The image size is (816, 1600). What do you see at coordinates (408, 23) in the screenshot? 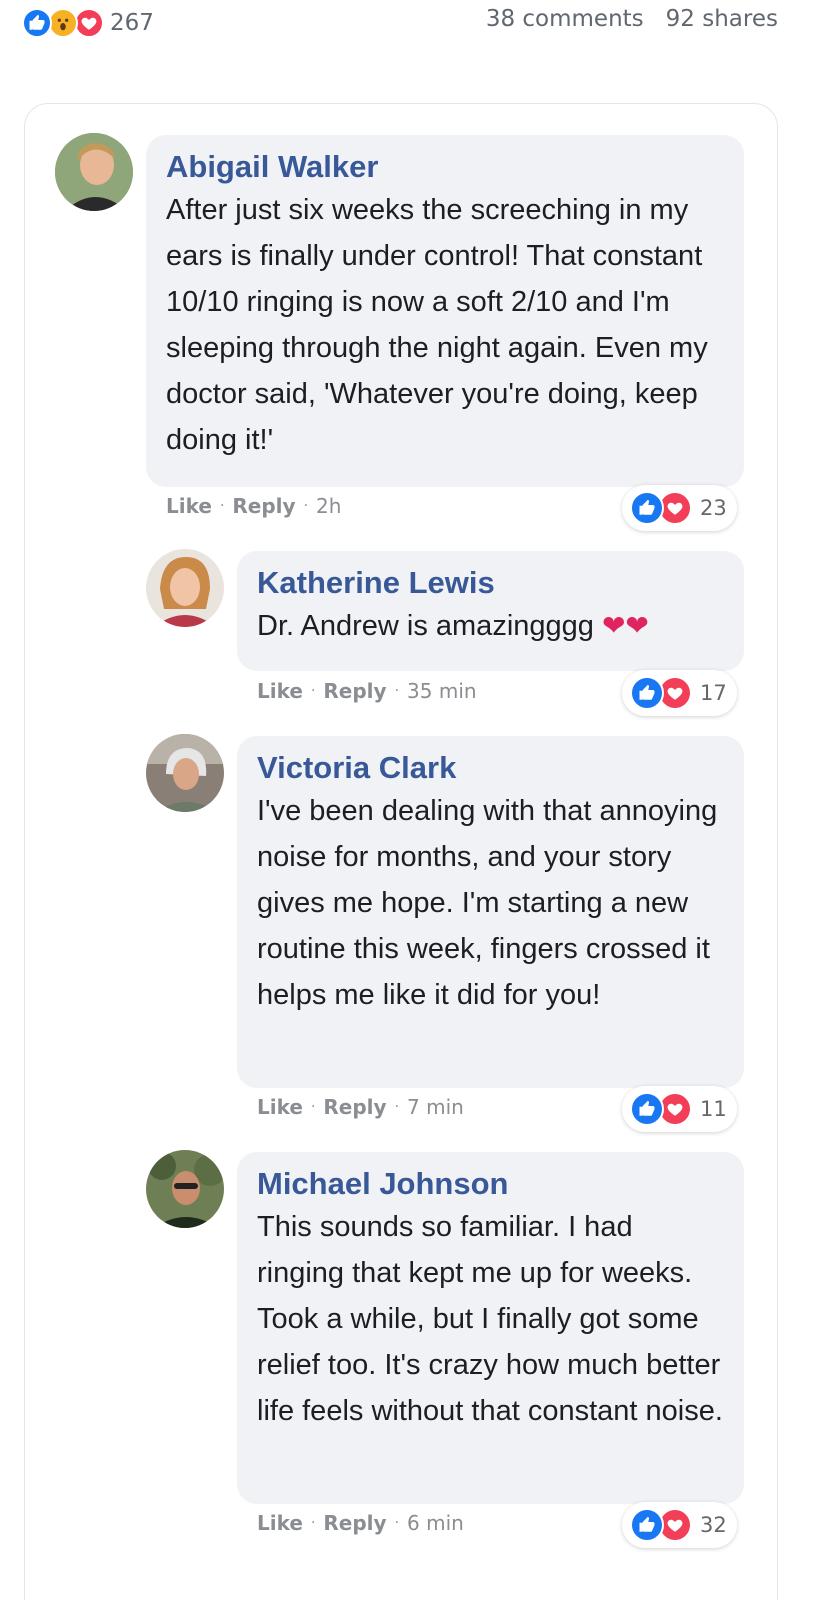
I see `post-stats-bar: 267 38 comments 92 shares` at bounding box center [408, 23].